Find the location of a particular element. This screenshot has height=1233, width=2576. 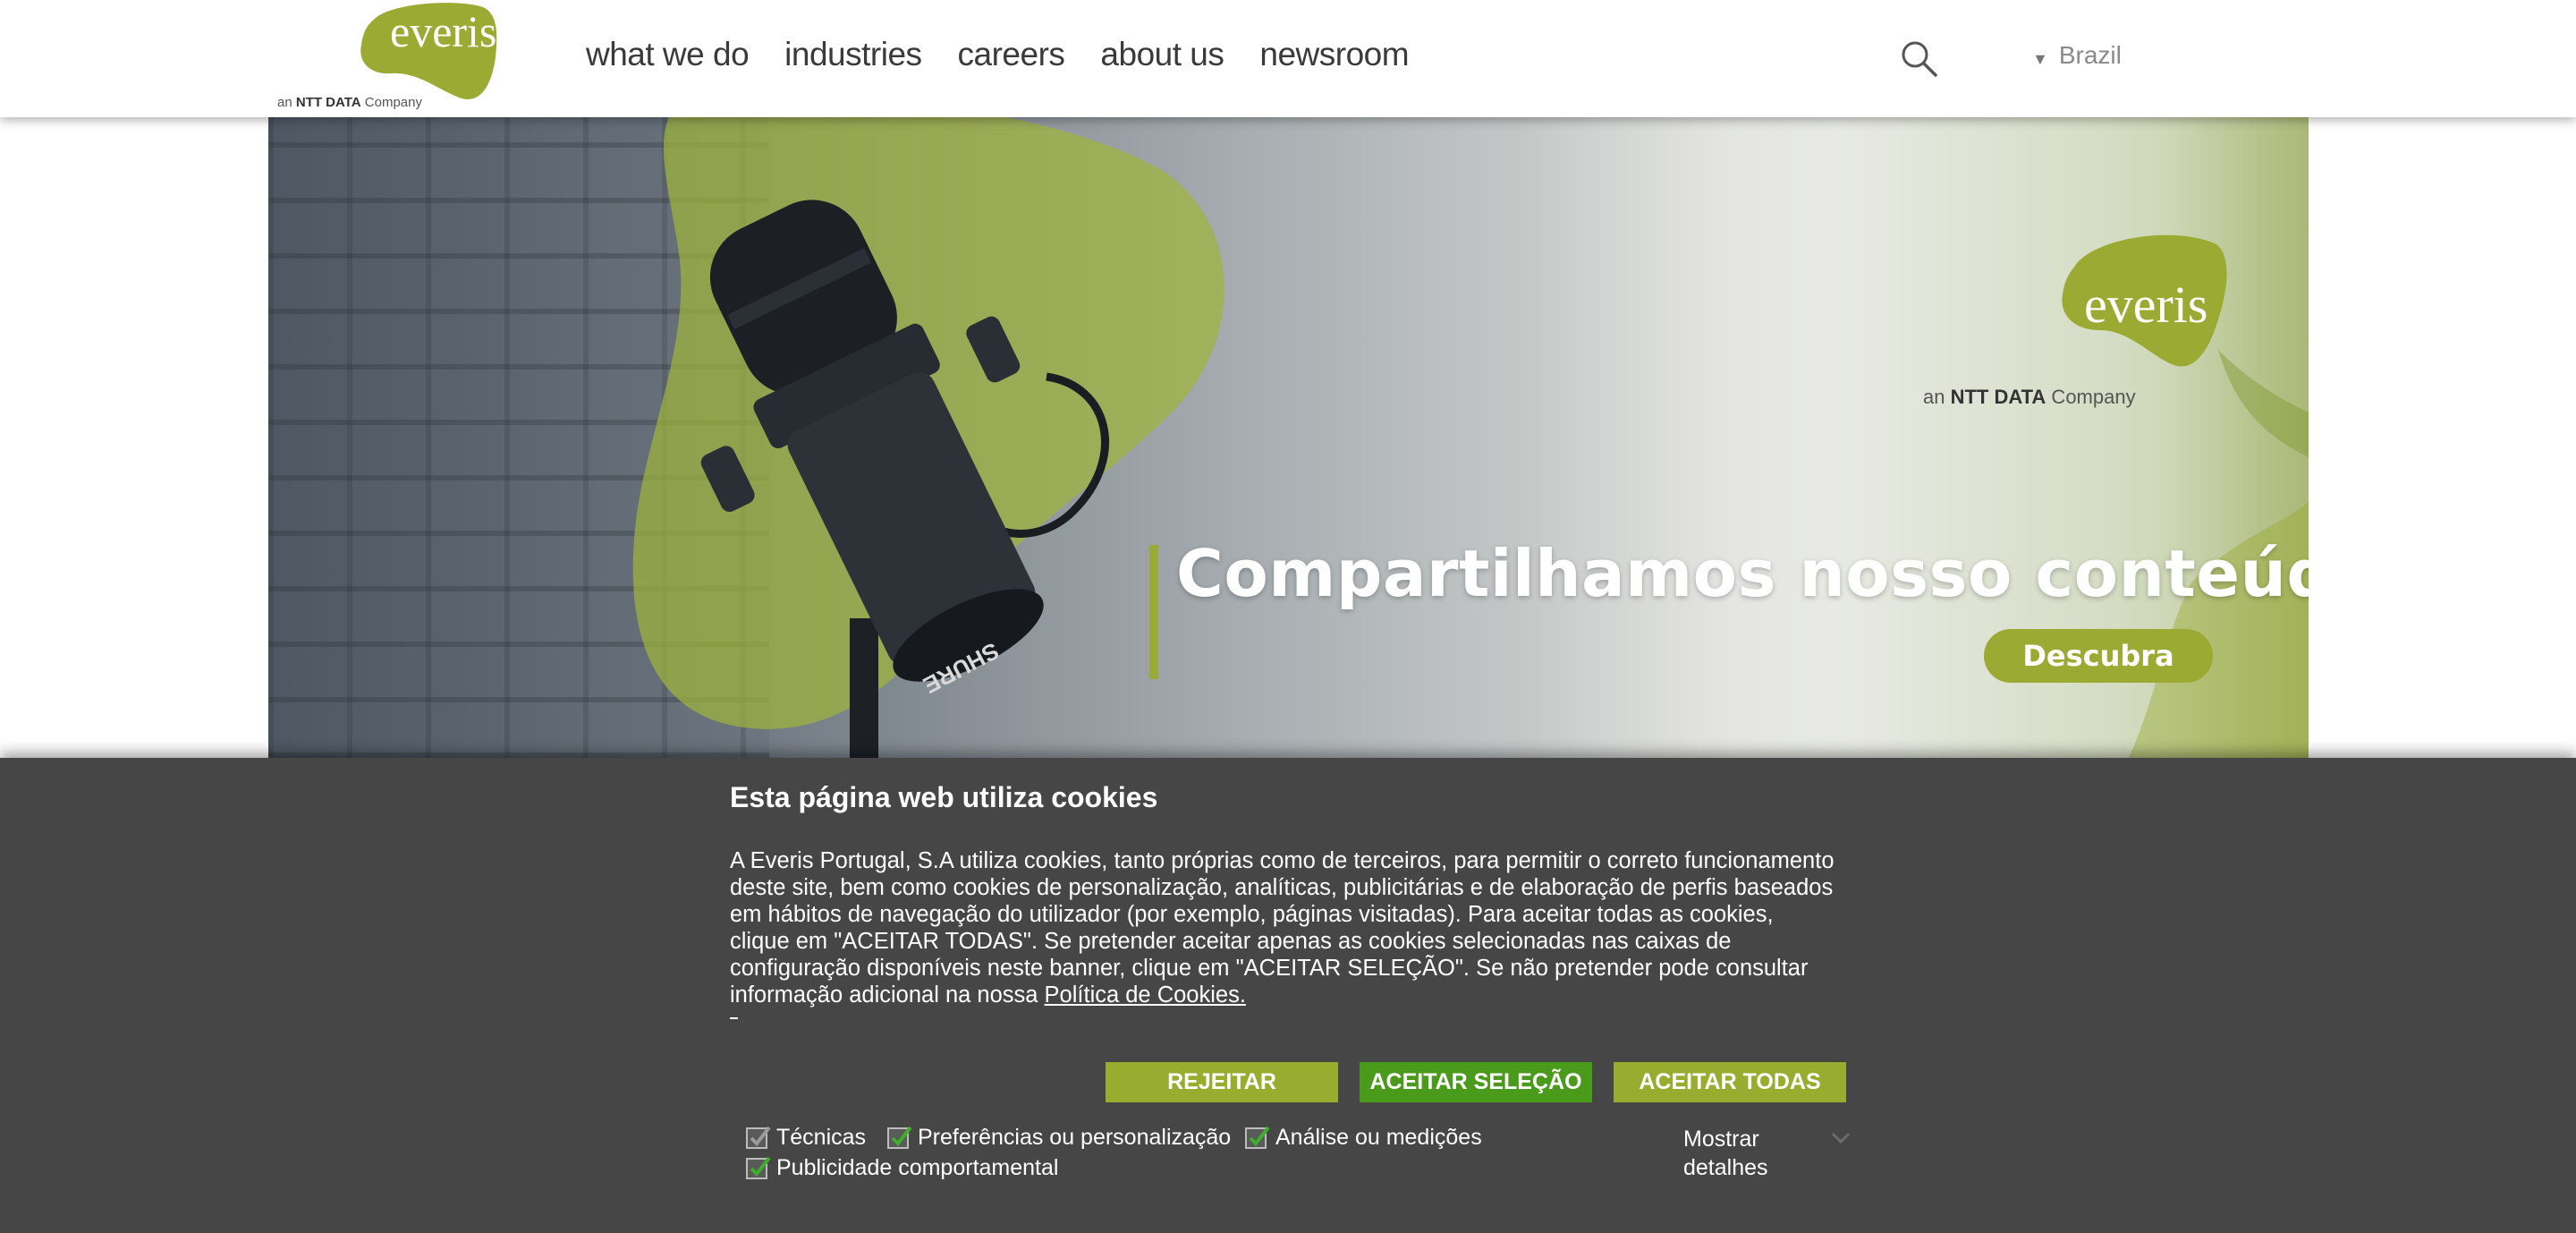

logo-tagline: an NTT DATA Company is located at coordinates (349, 102).